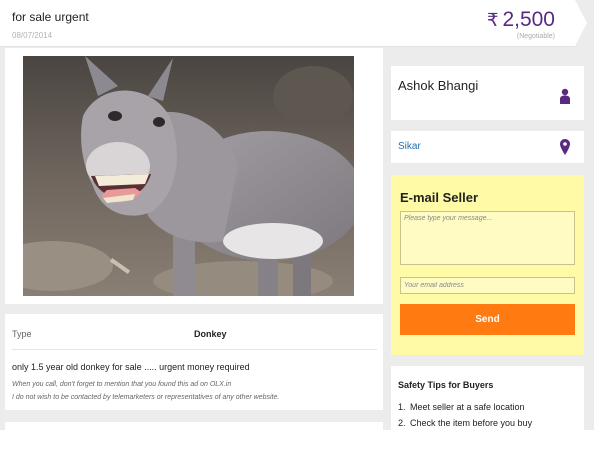  I want to click on email-seller-panel: E-mail Seller Send, so click(487, 265).